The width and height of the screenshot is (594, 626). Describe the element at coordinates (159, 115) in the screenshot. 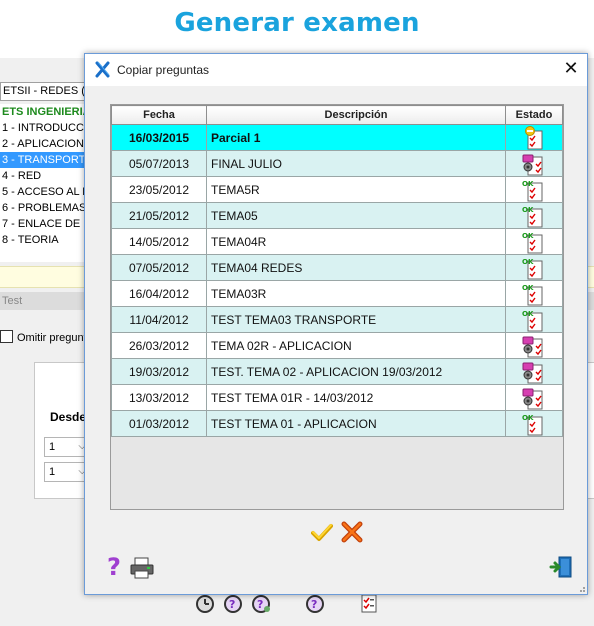

I see `column-header-fecha: Fecha` at that location.